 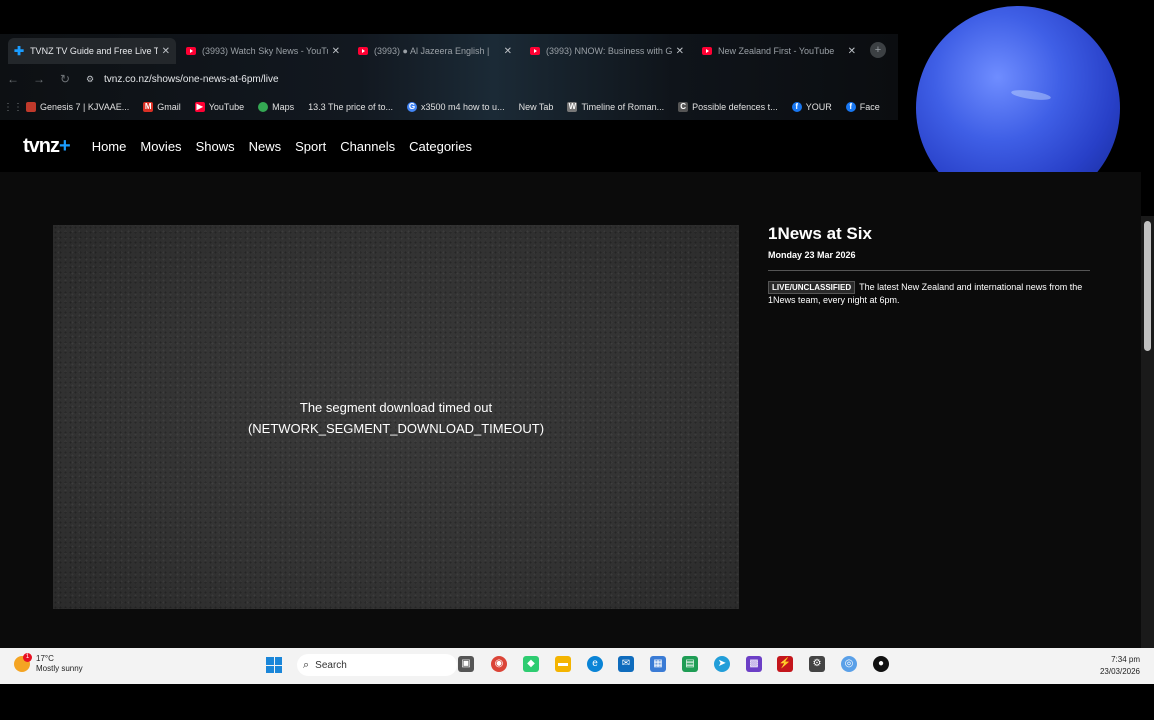 What do you see at coordinates (1119, 671) in the screenshot?
I see `clock-date: 23/03/2026` at bounding box center [1119, 671].